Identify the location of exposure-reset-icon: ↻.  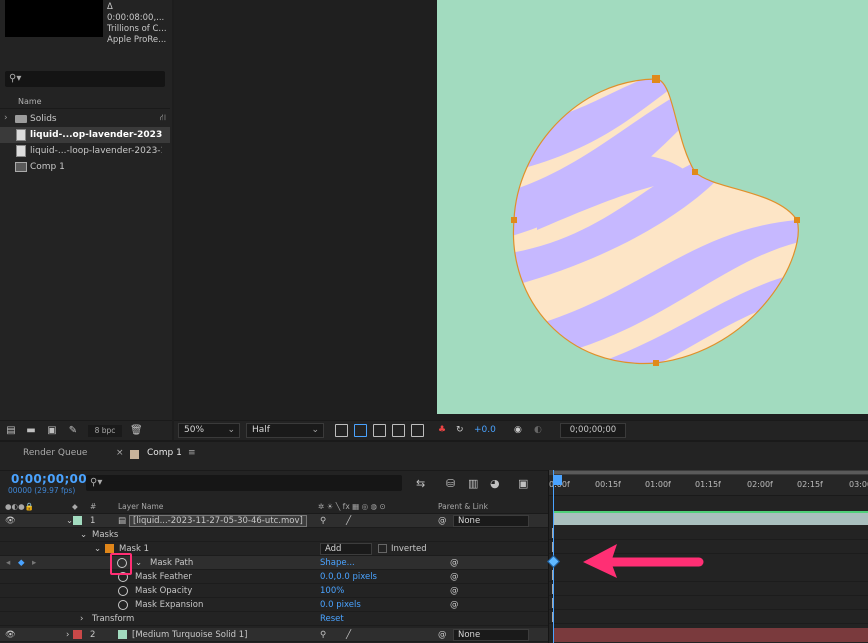
(460, 430).